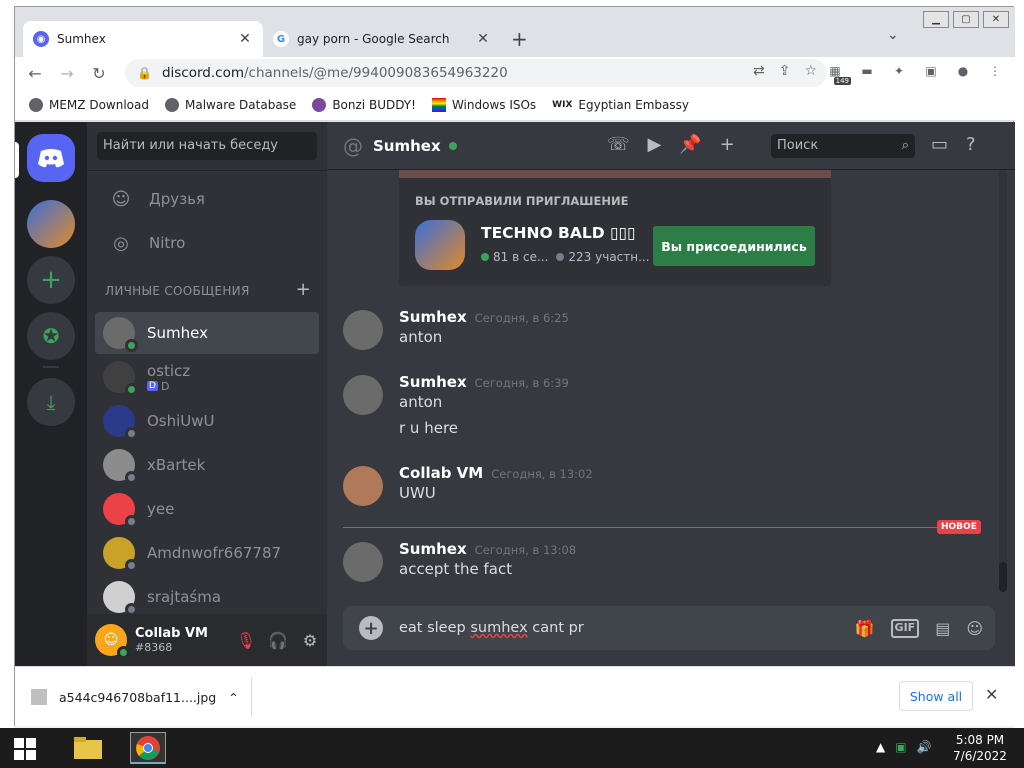  What do you see at coordinates (233, 697) in the screenshot?
I see `chevron-up-icon: ⌃` at bounding box center [233, 697].